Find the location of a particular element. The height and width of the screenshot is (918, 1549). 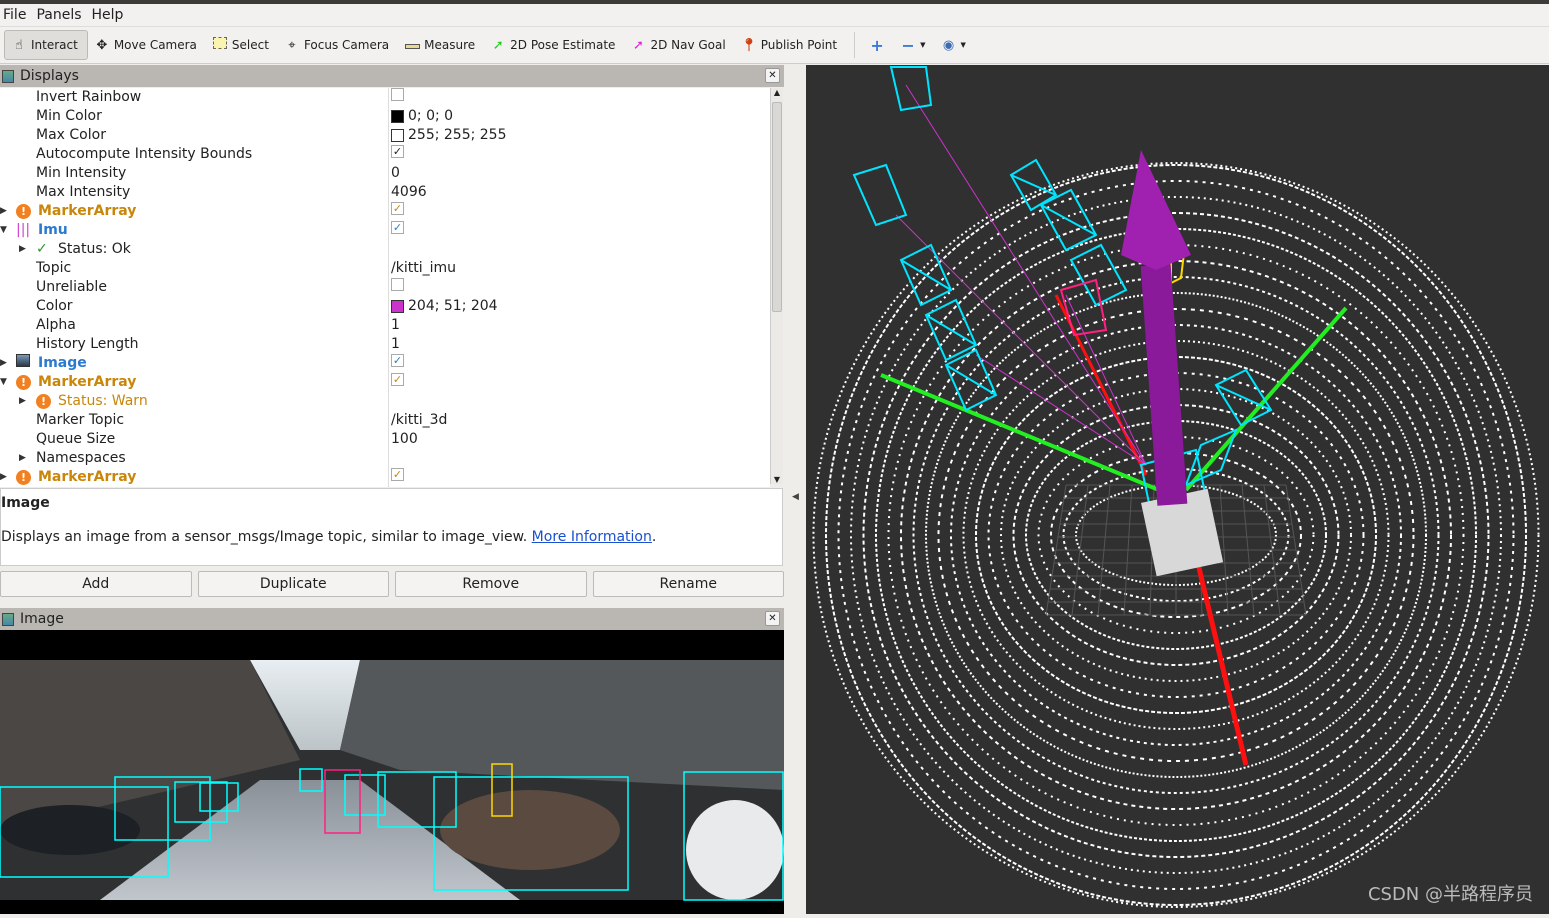

display-item: ▶ Image ✓ is located at coordinates (385, 363).